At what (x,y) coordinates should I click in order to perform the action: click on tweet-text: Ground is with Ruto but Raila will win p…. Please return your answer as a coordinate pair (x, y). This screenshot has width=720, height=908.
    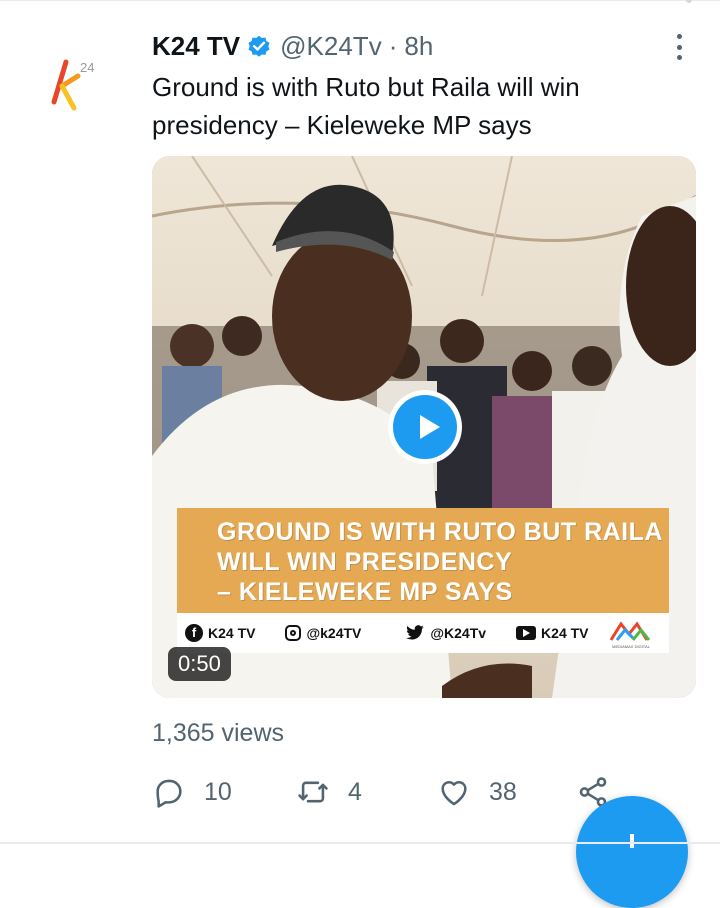
    Looking at the image, I should click on (366, 106).